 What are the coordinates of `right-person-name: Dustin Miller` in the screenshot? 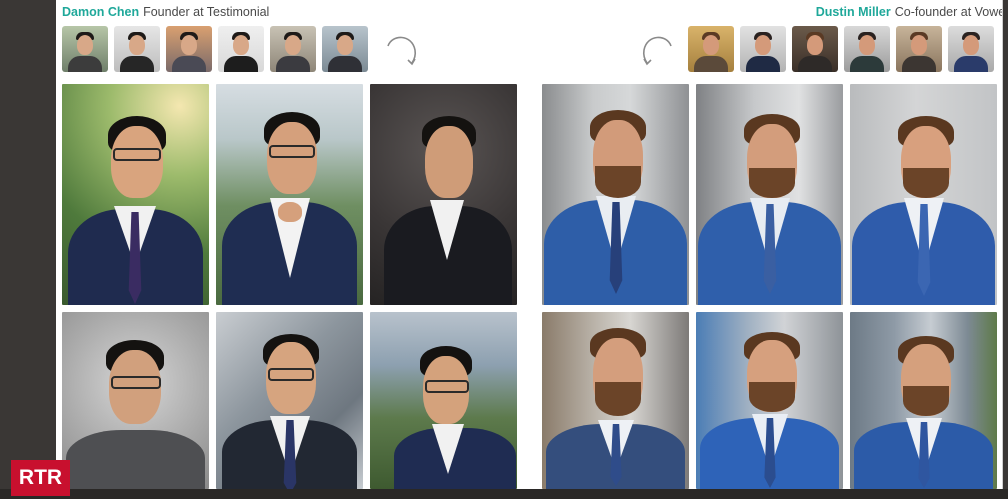 It's located at (853, 12).